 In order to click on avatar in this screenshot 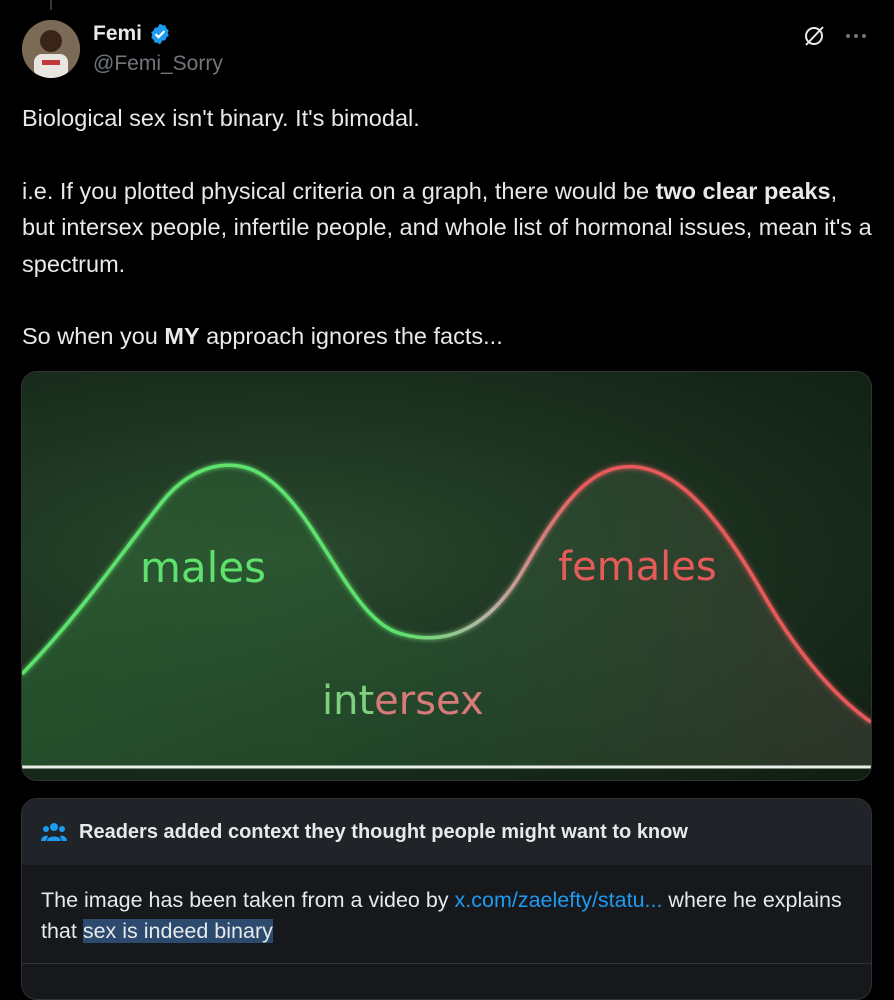, I will do `click(51, 49)`.